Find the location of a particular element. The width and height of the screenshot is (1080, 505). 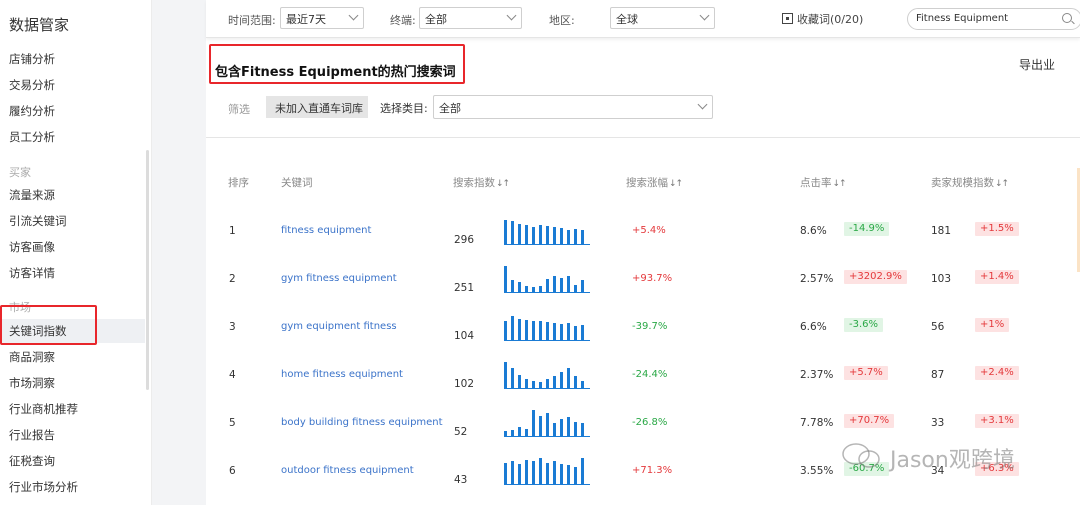

sidebar-item-fulfillment-analysis: 履约分析 is located at coordinates (32, 111).